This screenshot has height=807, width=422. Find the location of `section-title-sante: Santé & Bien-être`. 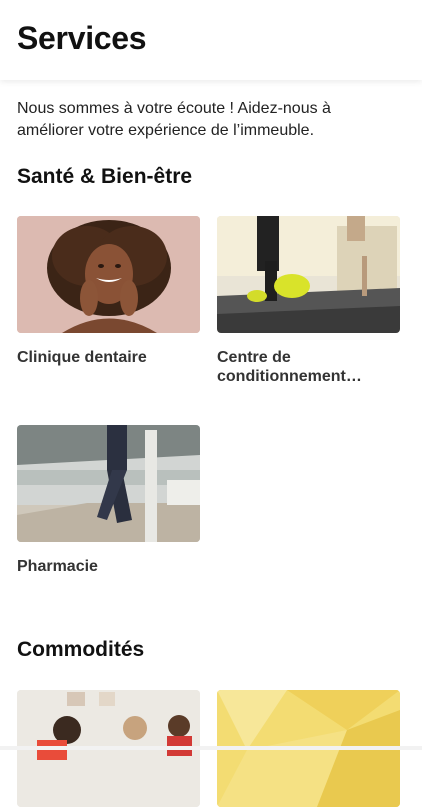

section-title-sante: Santé & Bien-être is located at coordinates (105, 176).